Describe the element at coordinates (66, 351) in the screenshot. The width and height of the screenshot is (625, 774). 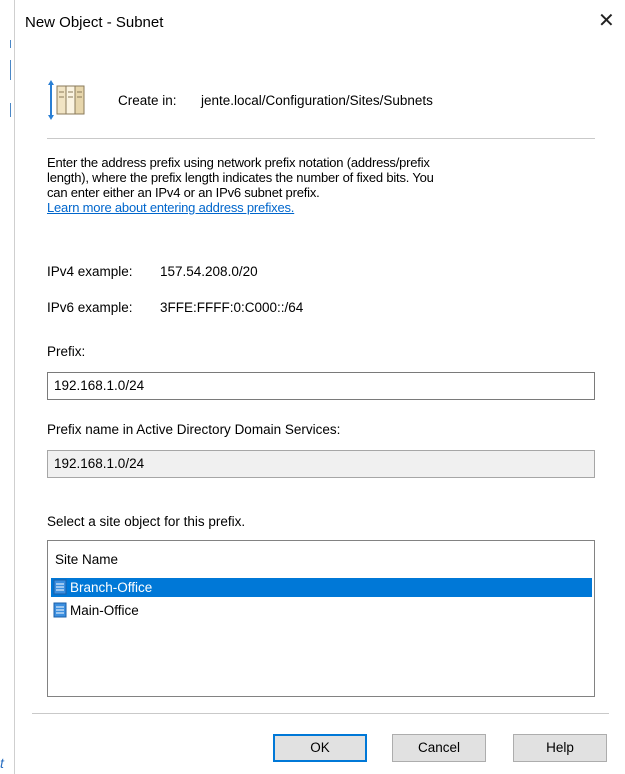
I see `prefix-label: Prefix:` at that location.